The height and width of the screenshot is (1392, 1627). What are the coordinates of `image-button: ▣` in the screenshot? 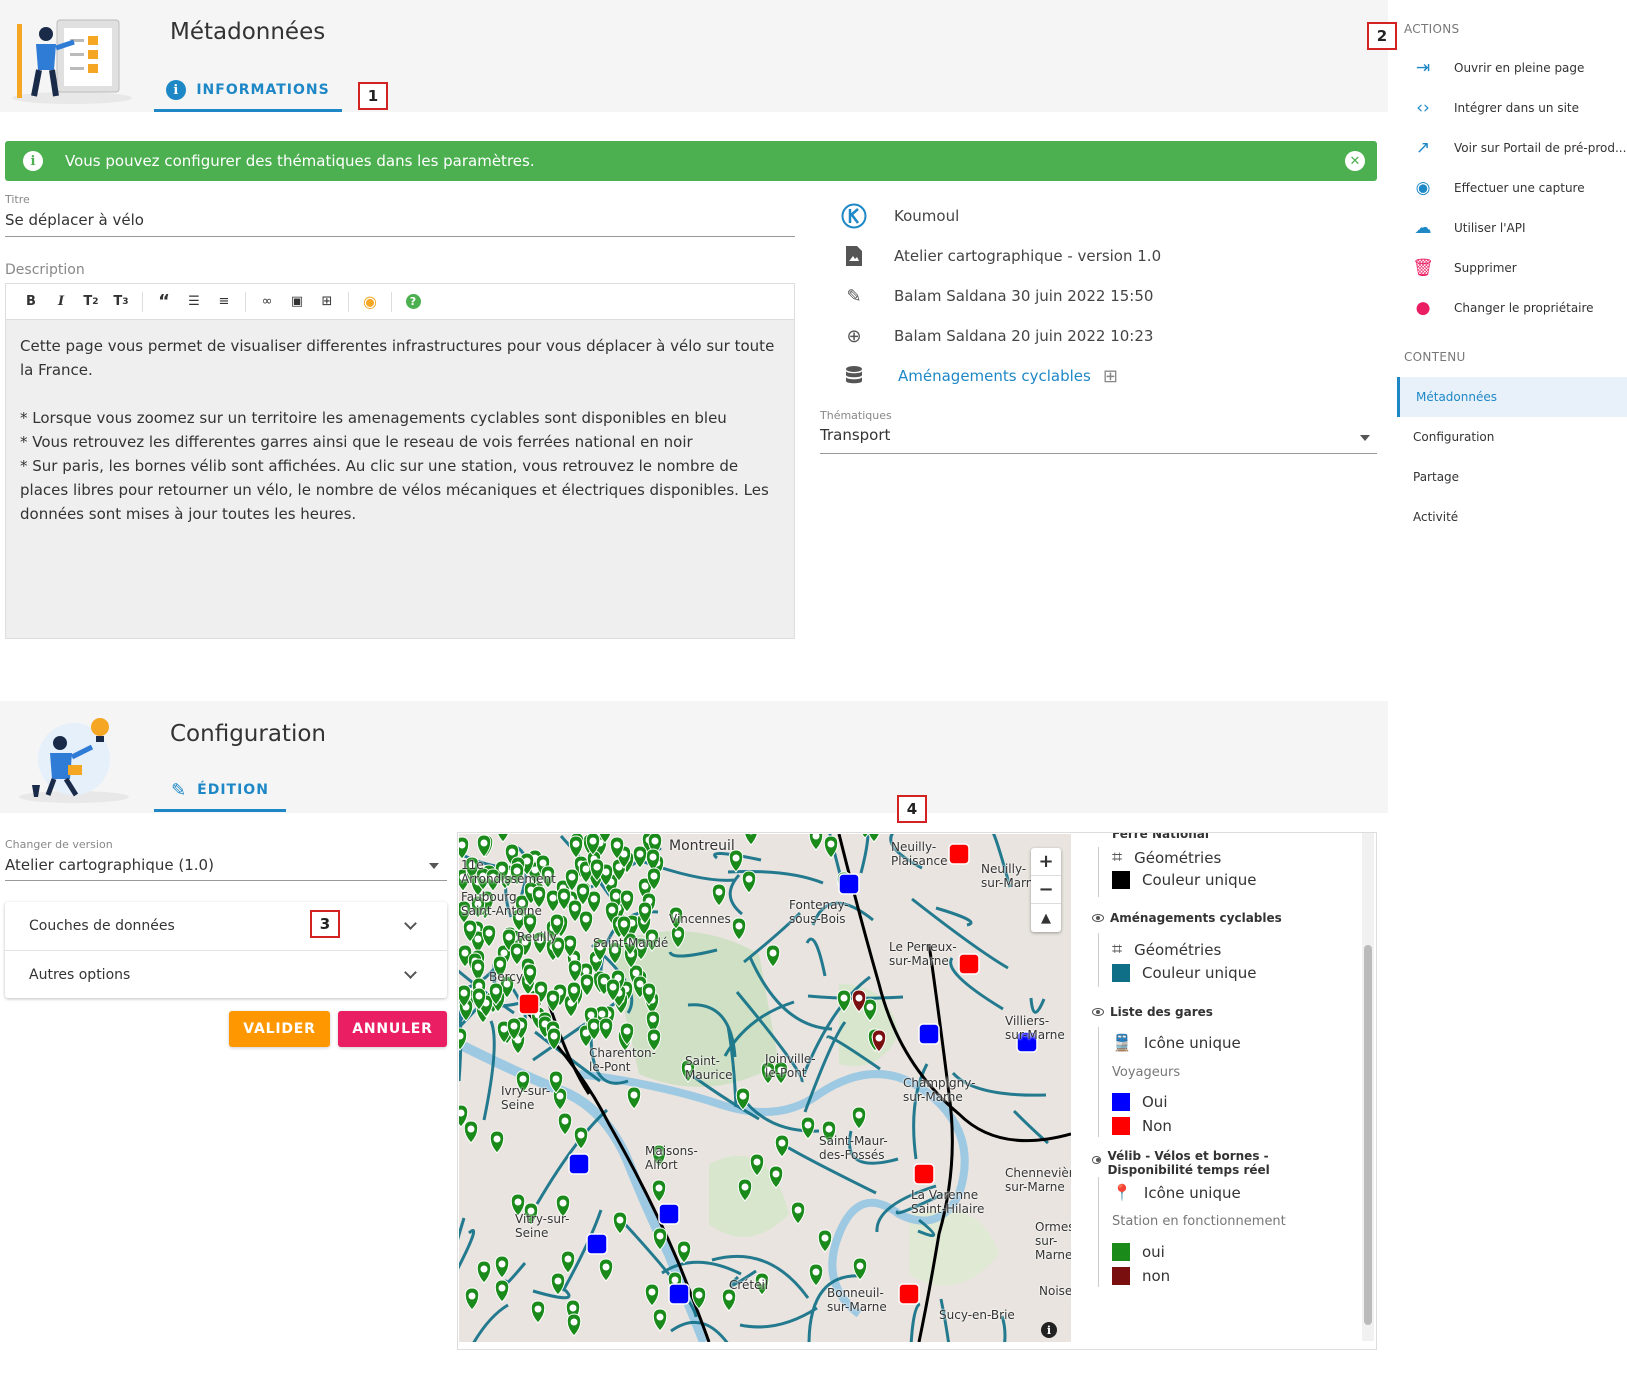 It's located at (297, 302).